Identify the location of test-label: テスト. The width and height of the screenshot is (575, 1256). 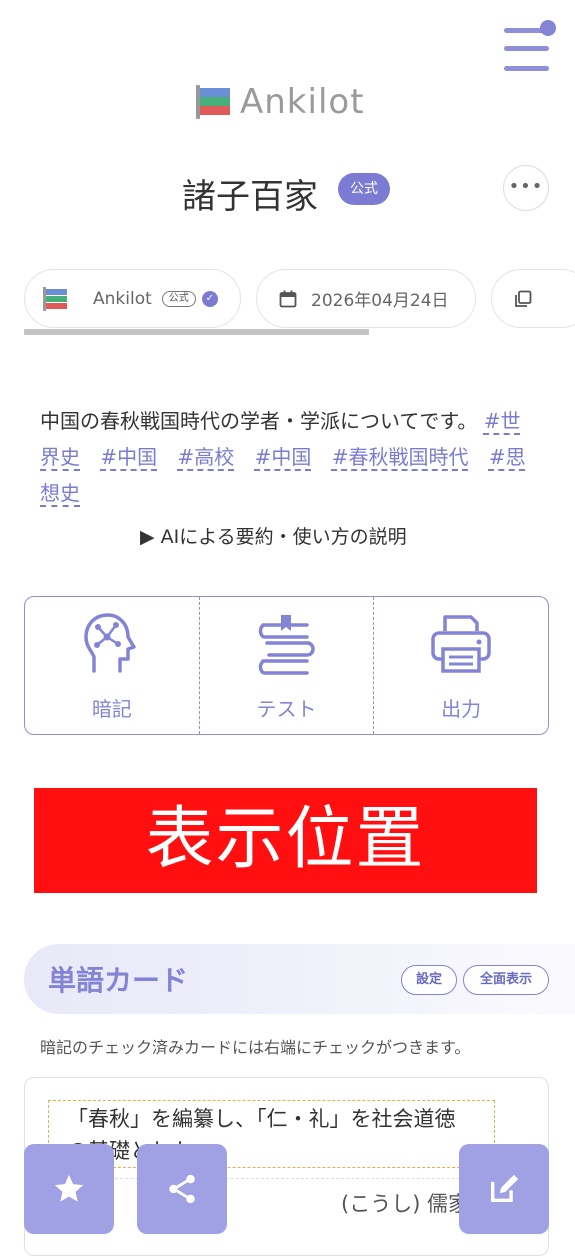
(286, 709).